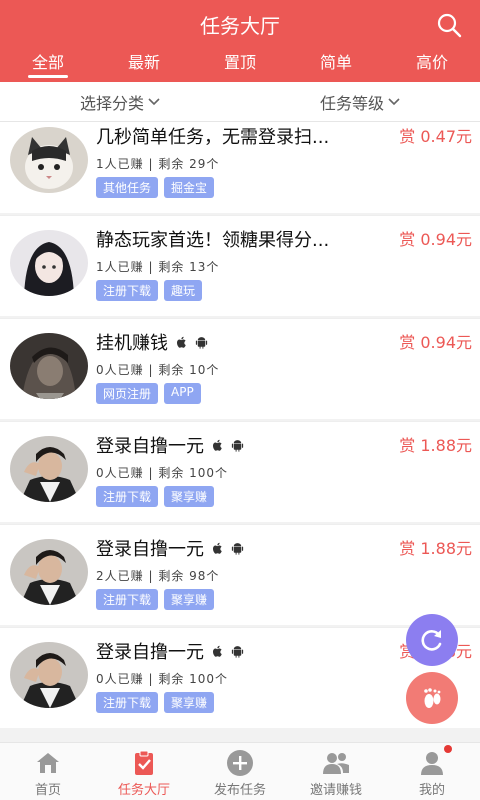 This screenshot has height=800, width=480. I want to click on nav-label: 首页, so click(47, 790).